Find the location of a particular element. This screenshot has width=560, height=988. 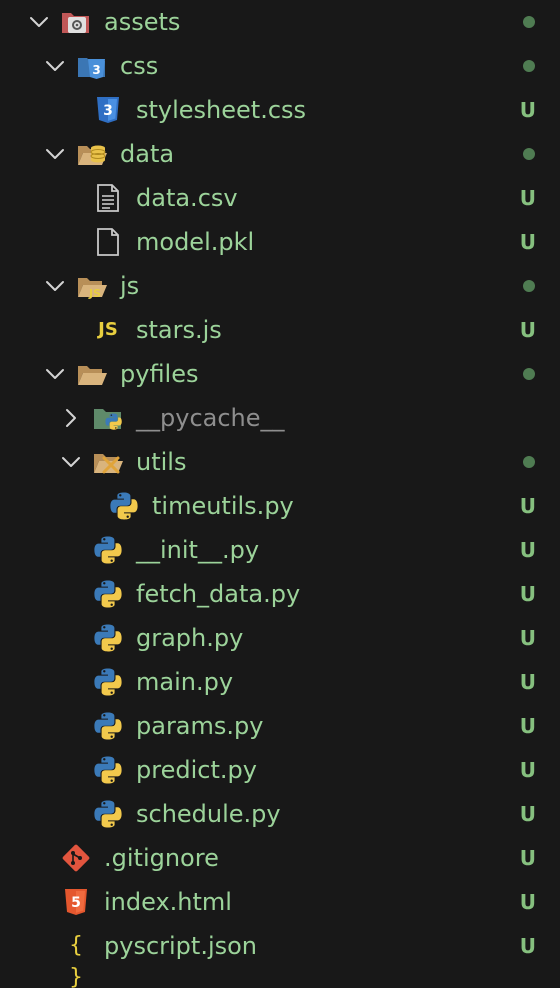

tree-label: params.py is located at coordinates (200, 726).